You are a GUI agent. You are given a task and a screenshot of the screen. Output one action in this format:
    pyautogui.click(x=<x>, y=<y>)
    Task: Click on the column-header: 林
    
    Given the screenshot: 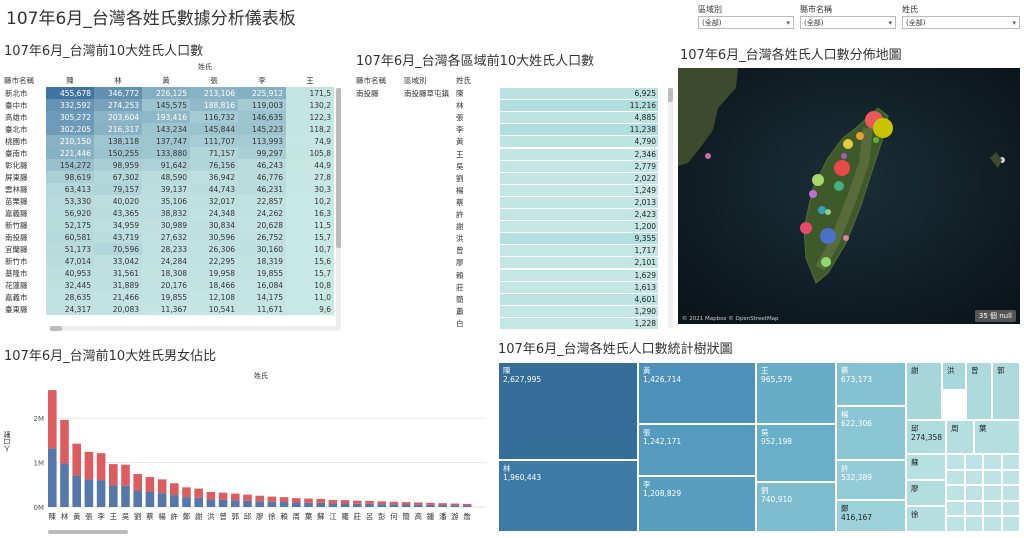 What is the action you would take?
    pyautogui.click(x=118, y=80)
    